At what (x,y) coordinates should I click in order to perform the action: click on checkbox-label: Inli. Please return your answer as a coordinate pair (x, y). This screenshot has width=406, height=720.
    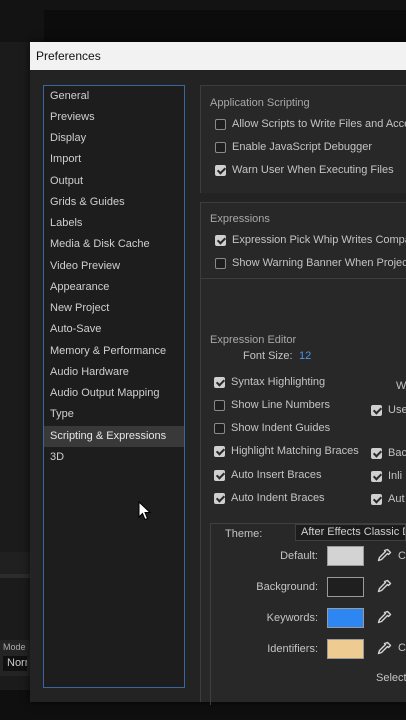
    Looking at the image, I should click on (395, 476).